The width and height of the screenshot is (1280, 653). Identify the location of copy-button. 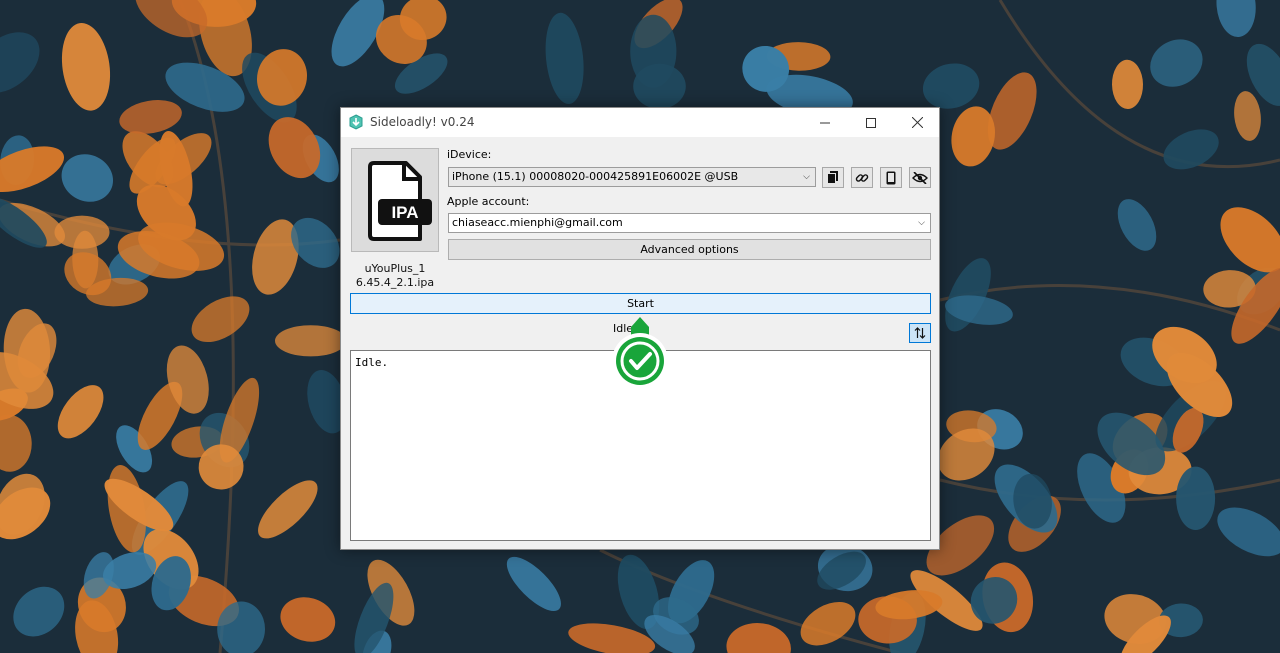
(833, 177).